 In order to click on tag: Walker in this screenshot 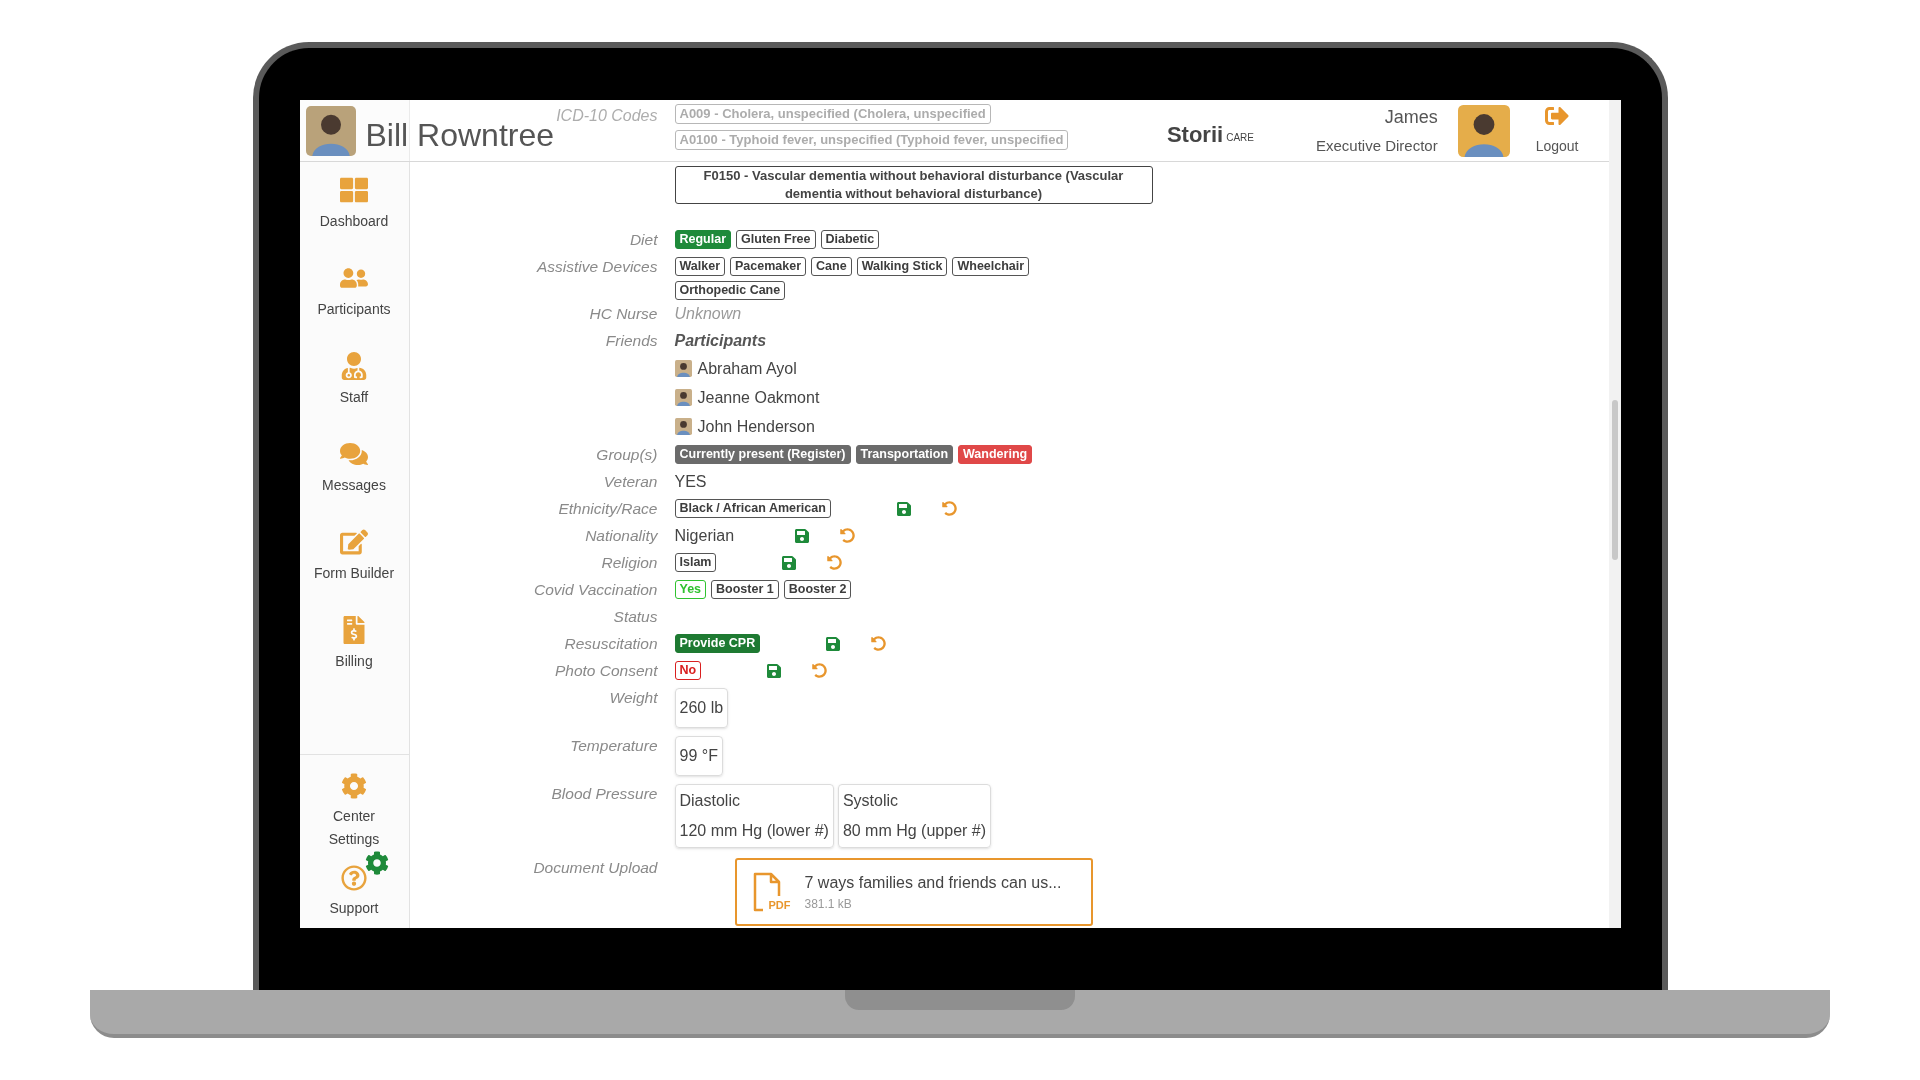, I will do `click(700, 266)`.